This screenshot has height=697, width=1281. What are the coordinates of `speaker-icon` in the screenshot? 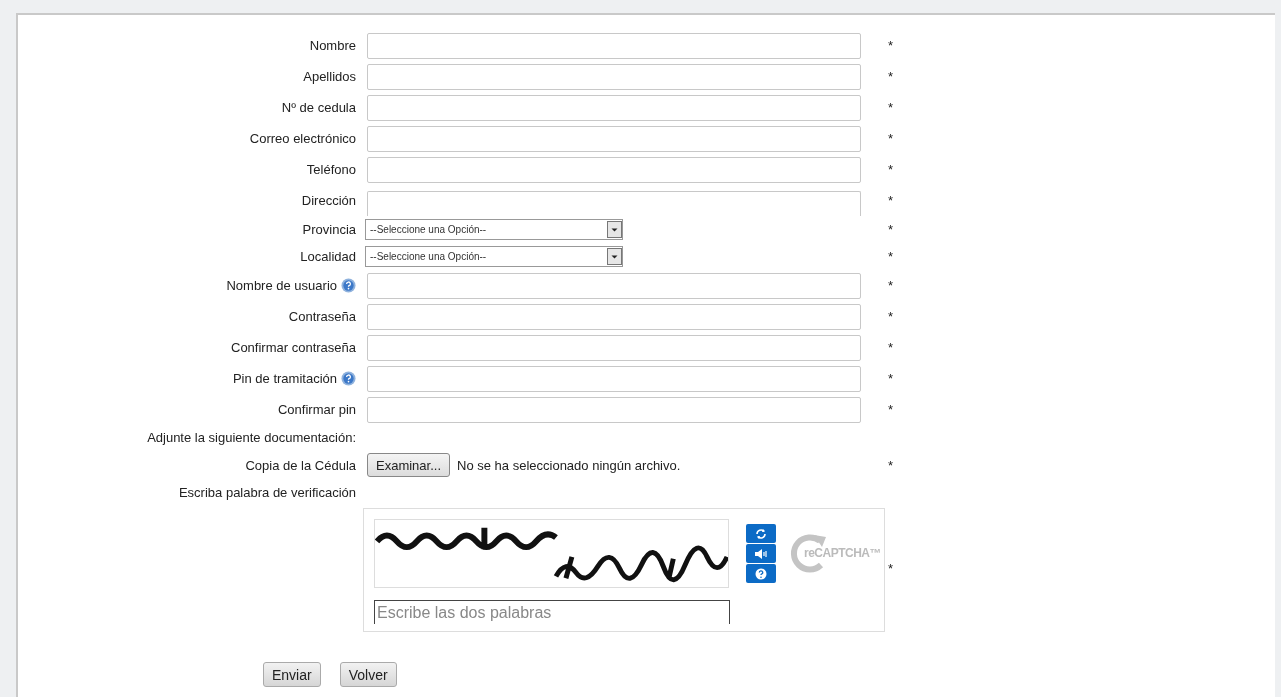 It's located at (761, 553).